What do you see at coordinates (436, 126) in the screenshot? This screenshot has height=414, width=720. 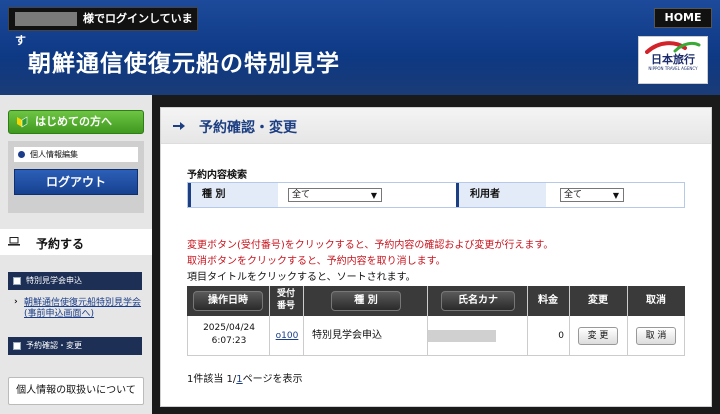 I see `page-header: 予約確認・変更` at bounding box center [436, 126].